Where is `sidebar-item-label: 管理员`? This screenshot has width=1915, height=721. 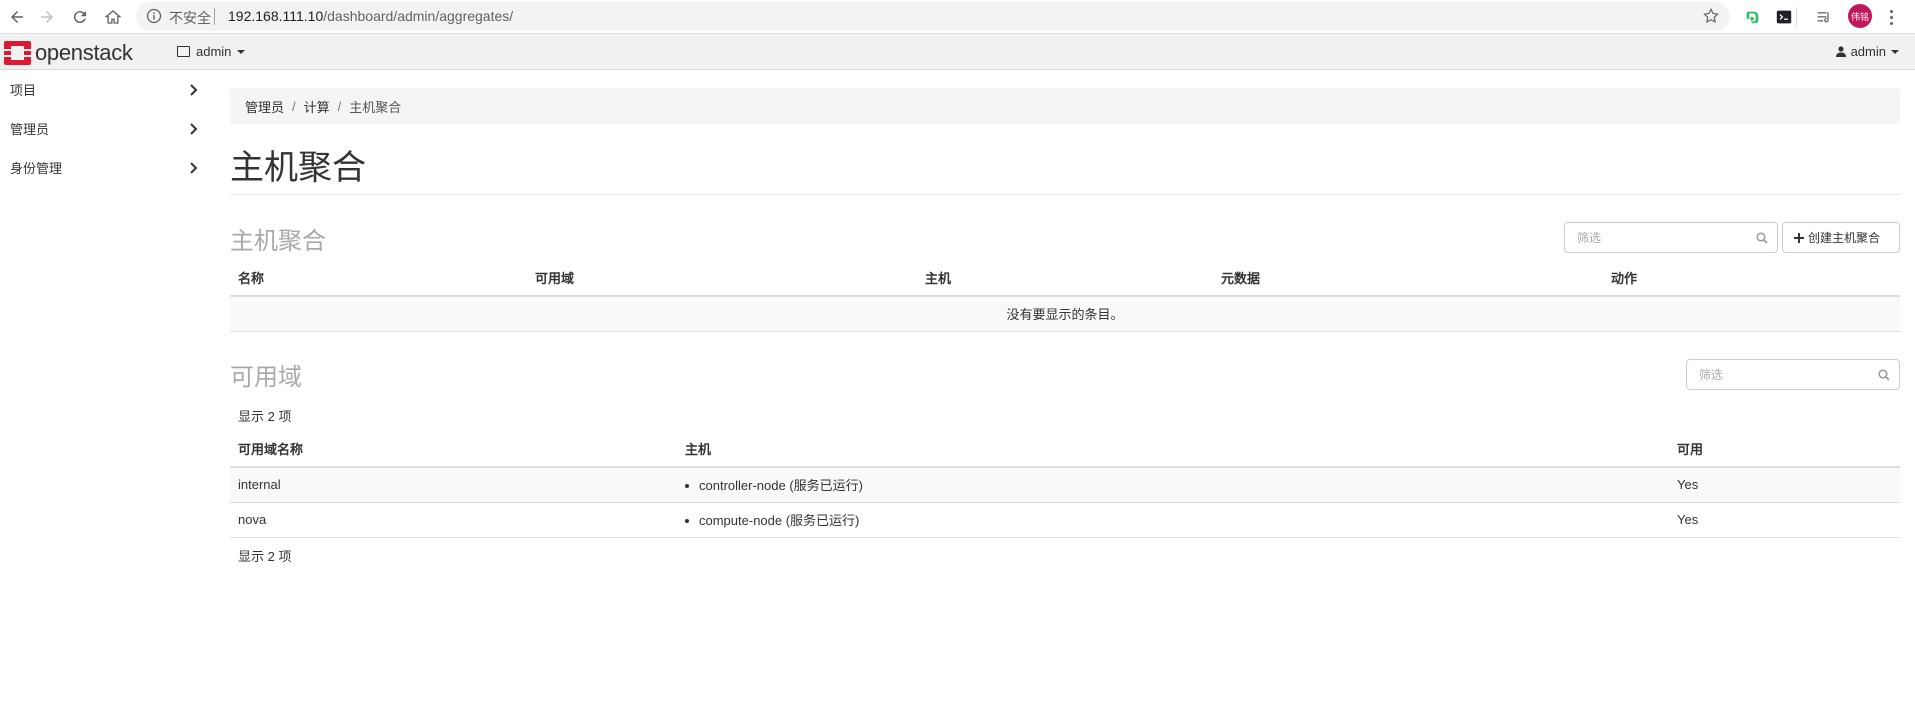 sidebar-item-label: 管理员 is located at coordinates (30, 129).